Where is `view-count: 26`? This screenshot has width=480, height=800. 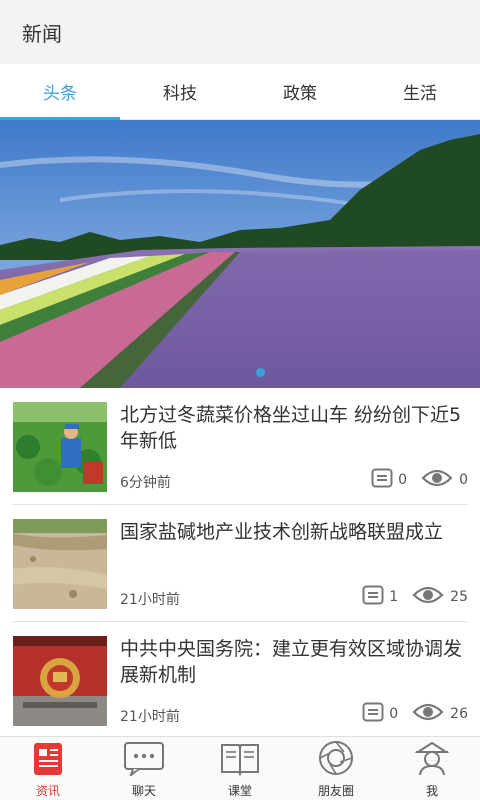 view-count: 26 is located at coordinates (459, 714).